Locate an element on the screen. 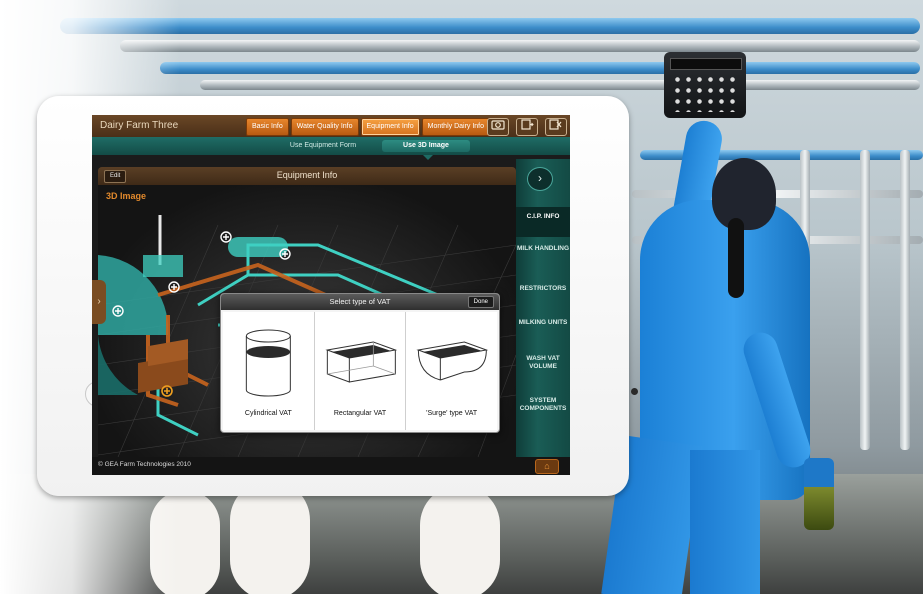  done-button: Done is located at coordinates (480, 302).